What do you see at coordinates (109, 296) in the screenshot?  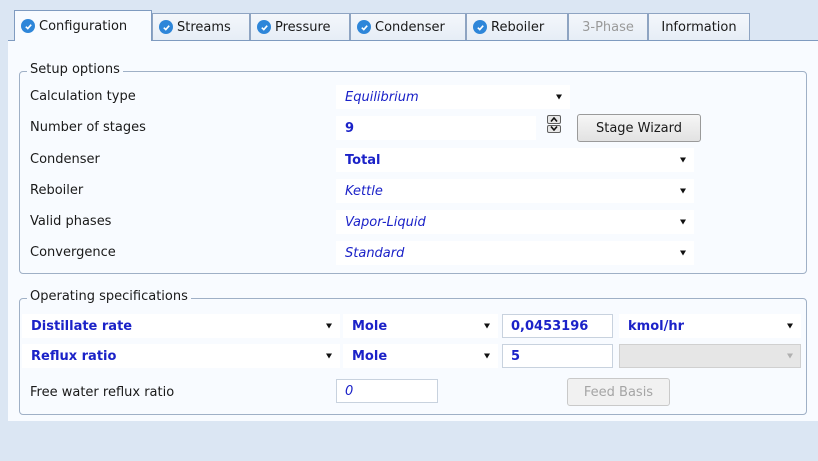 I see `operating-specifications-legend: Operating specifications` at bounding box center [109, 296].